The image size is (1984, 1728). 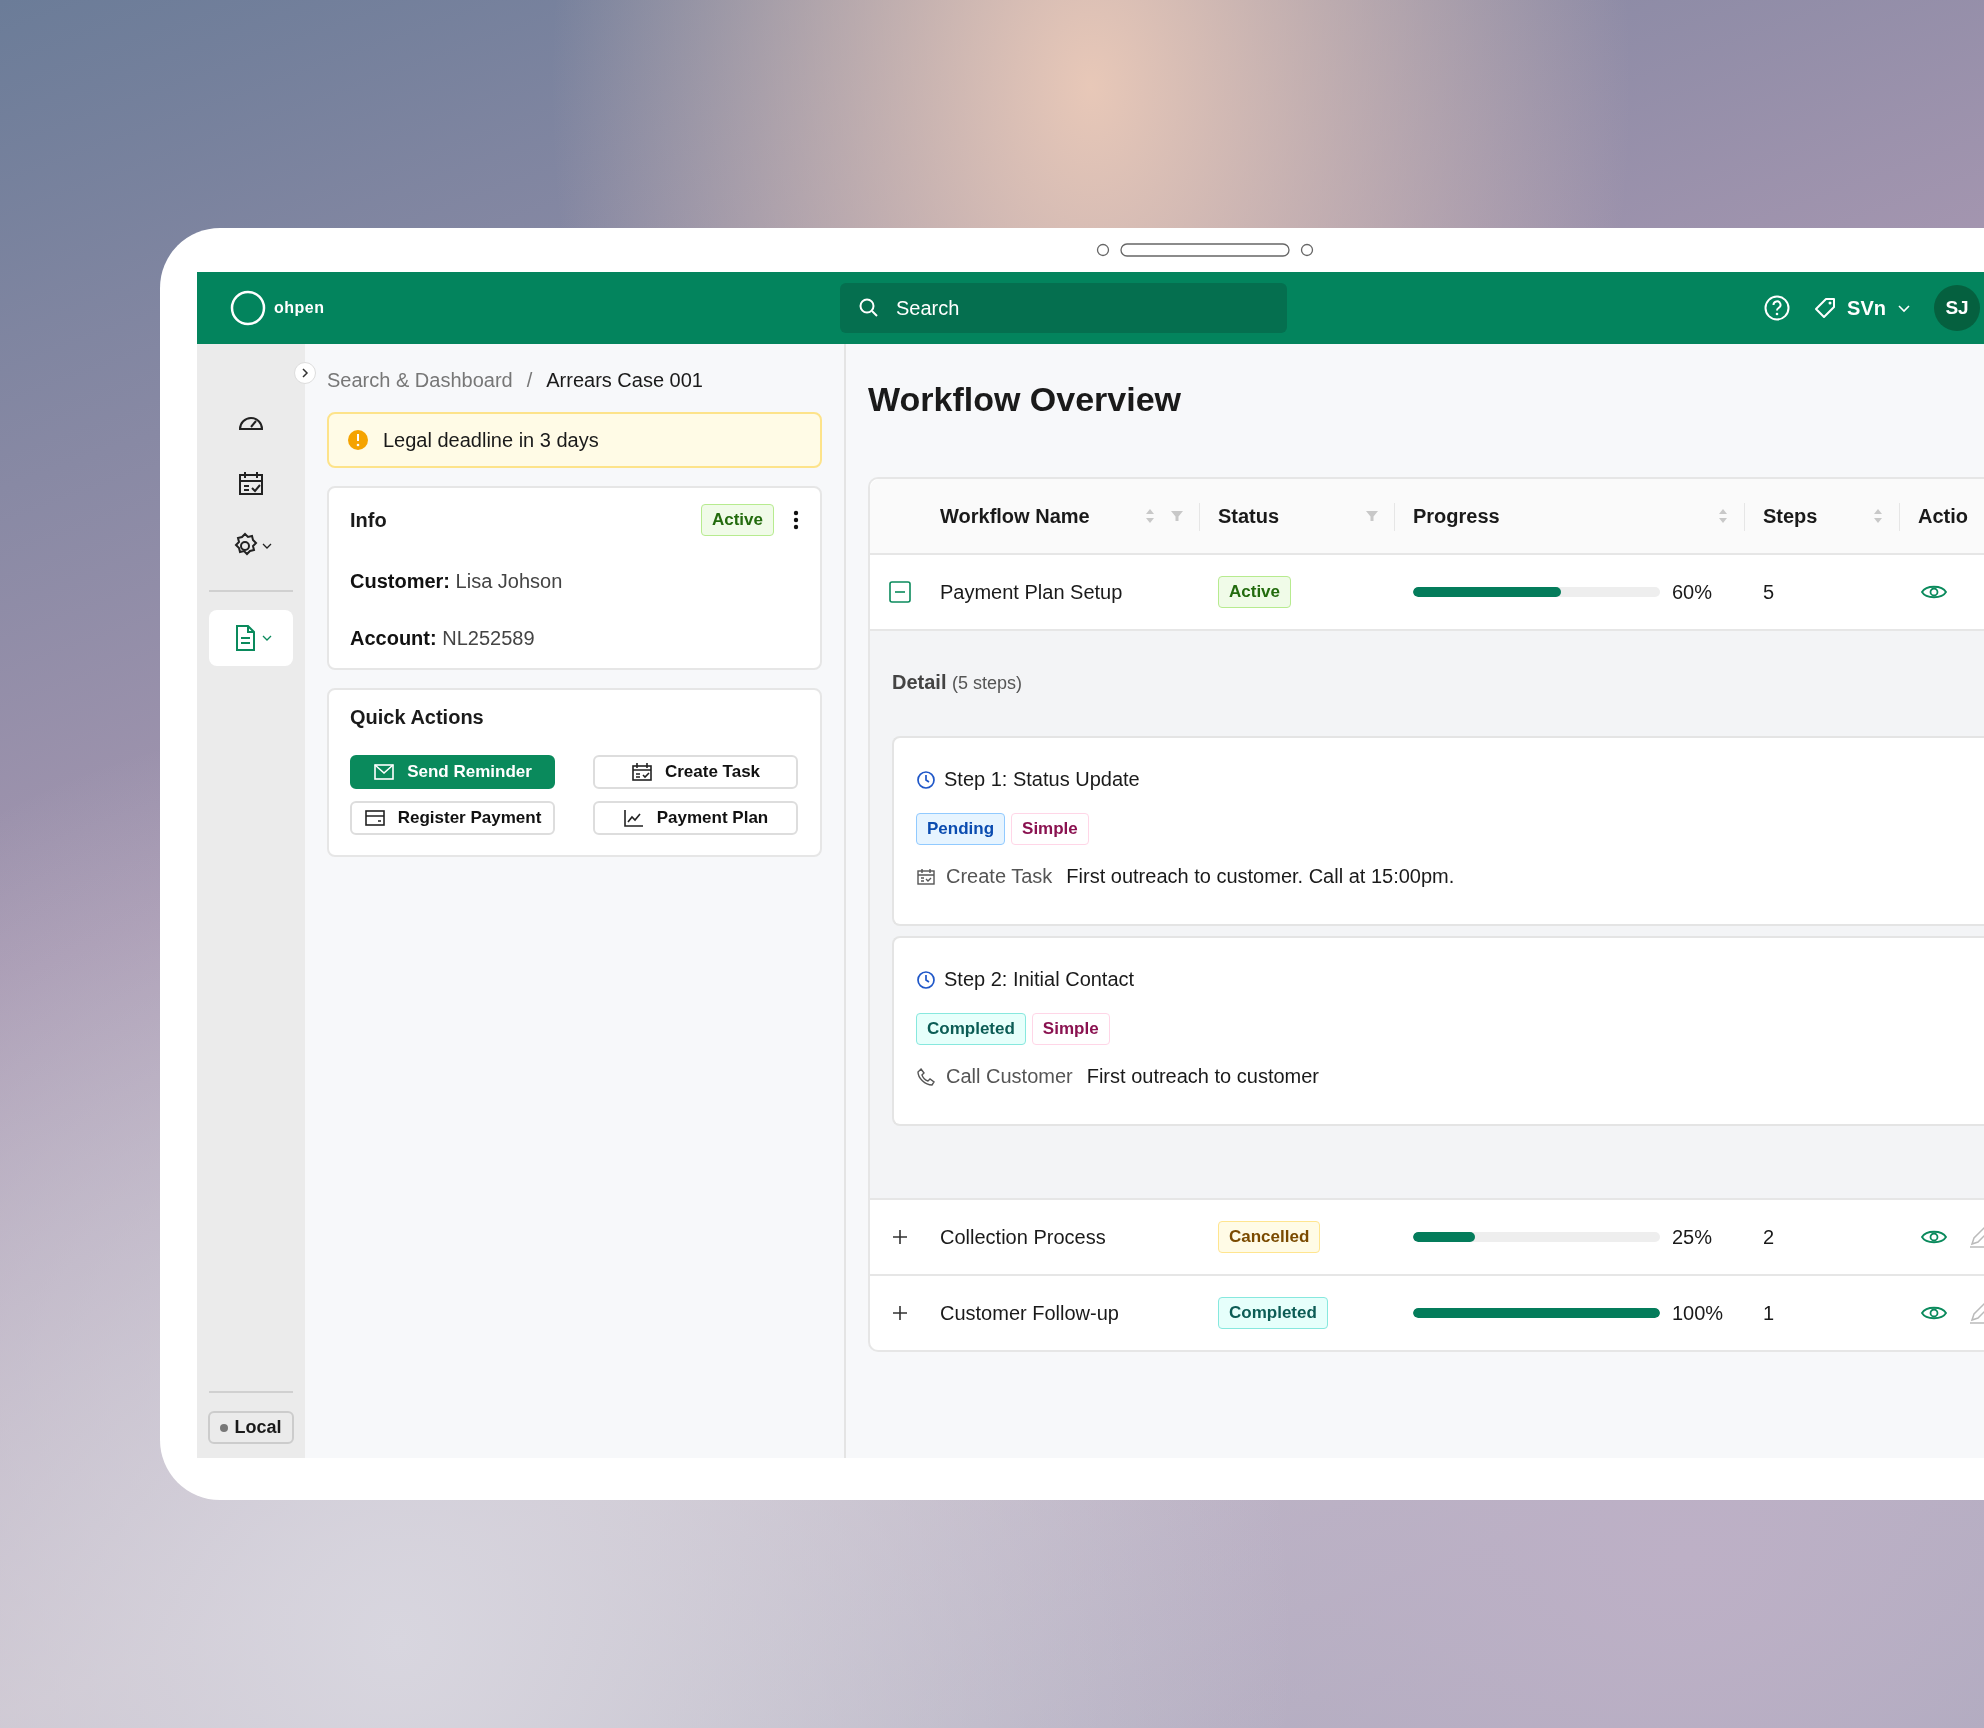 I want to click on step-tag: Completed, so click(x=971, y=1029).